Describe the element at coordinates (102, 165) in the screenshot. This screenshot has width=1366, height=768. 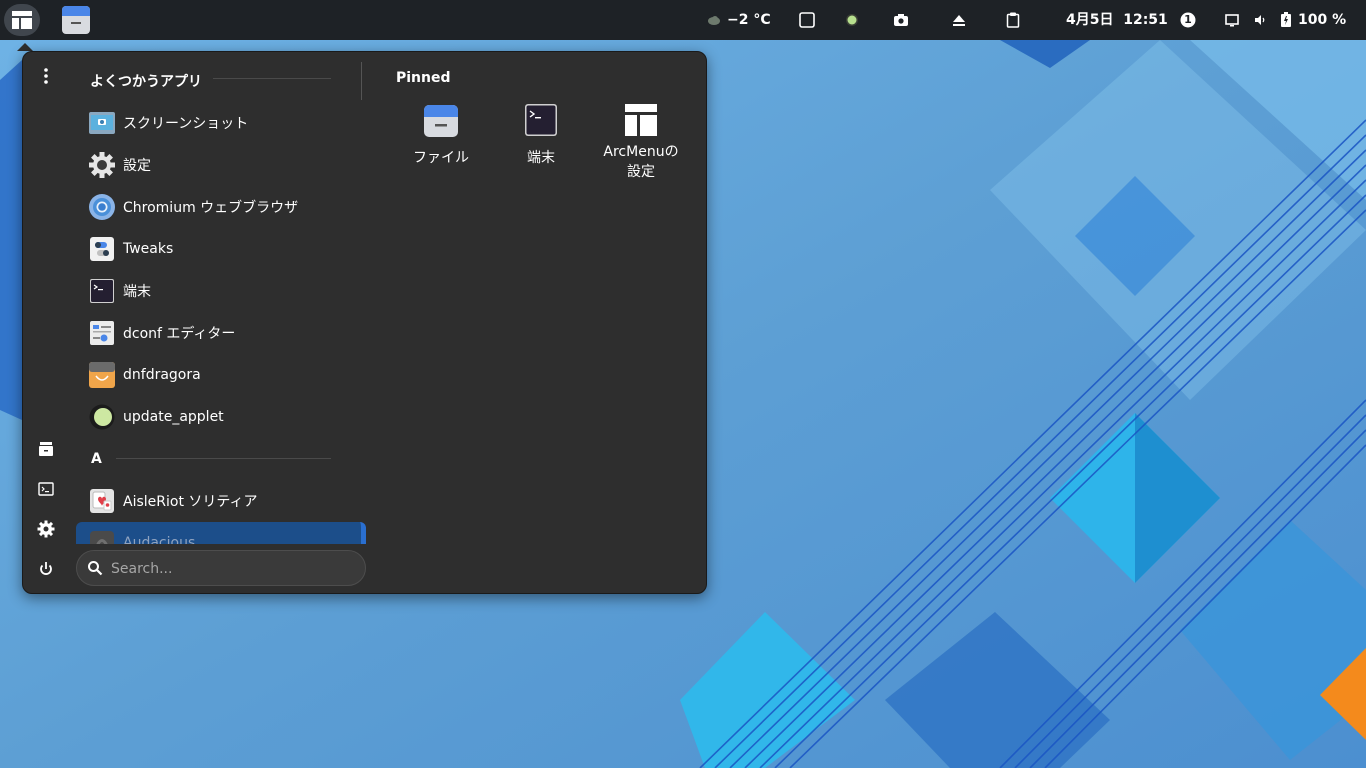
I see `settings-gear-icon` at that location.